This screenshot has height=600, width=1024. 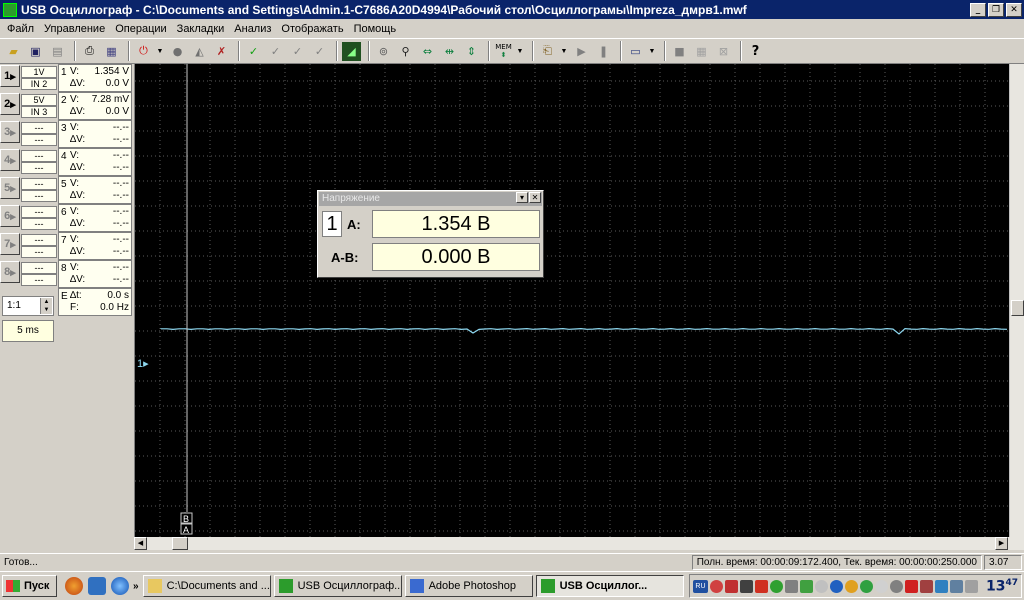 What do you see at coordinates (312, 29) in the screenshot?
I see `menu-view: Отображать` at bounding box center [312, 29].